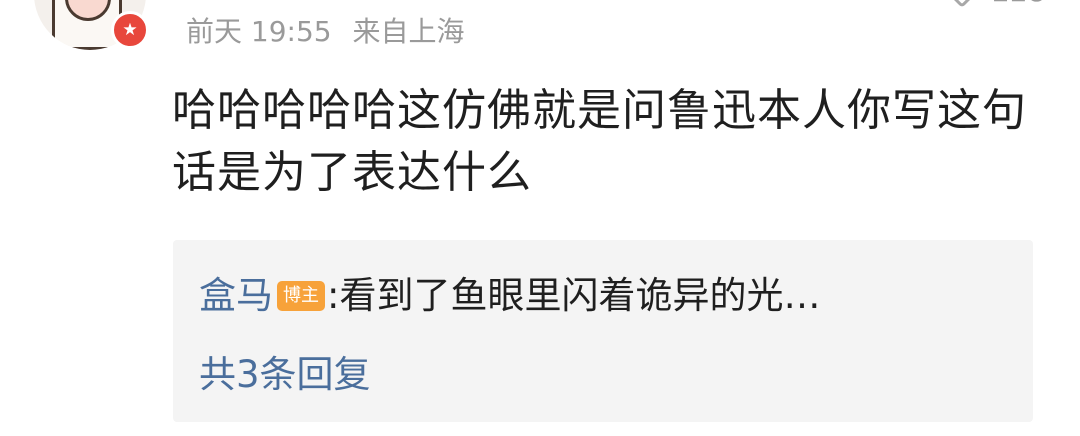  I want to click on author-tag: 博主, so click(301, 296).